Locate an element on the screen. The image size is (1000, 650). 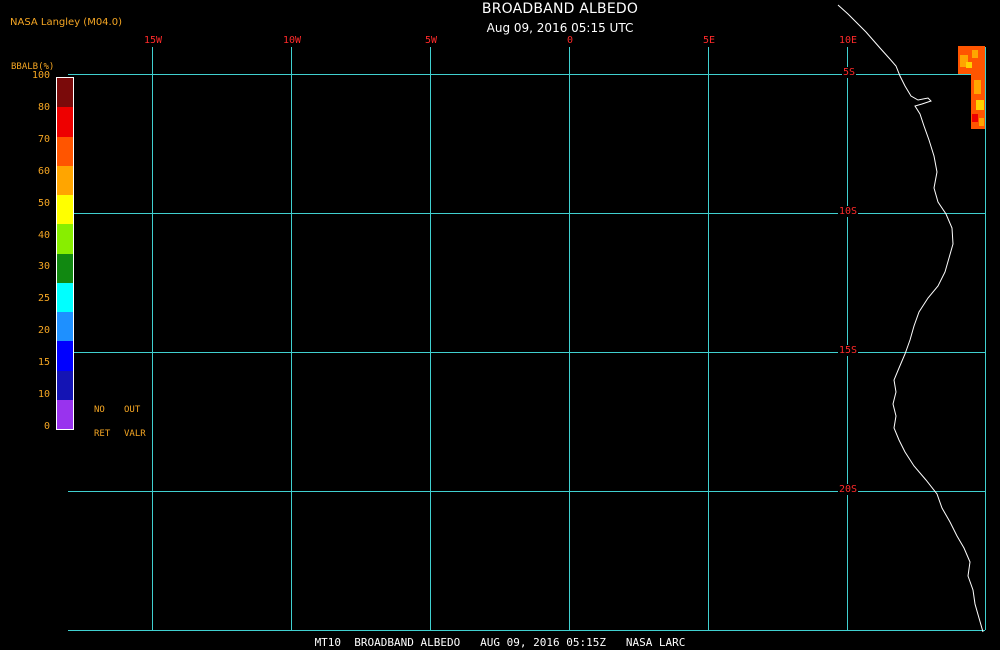
lat-label-5s: 5S is located at coordinates (849, 72).